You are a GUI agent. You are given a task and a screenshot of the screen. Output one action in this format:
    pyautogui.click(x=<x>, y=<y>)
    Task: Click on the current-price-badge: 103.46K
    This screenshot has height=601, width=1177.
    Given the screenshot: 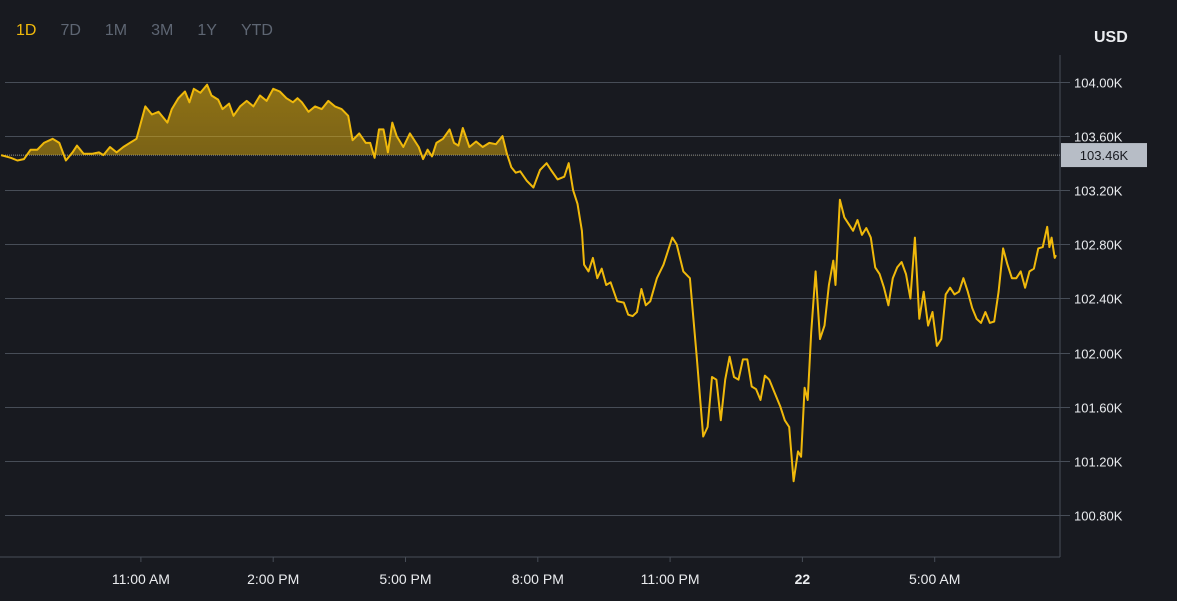 What is the action you would take?
    pyautogui.click(x=1104, y=155)
    